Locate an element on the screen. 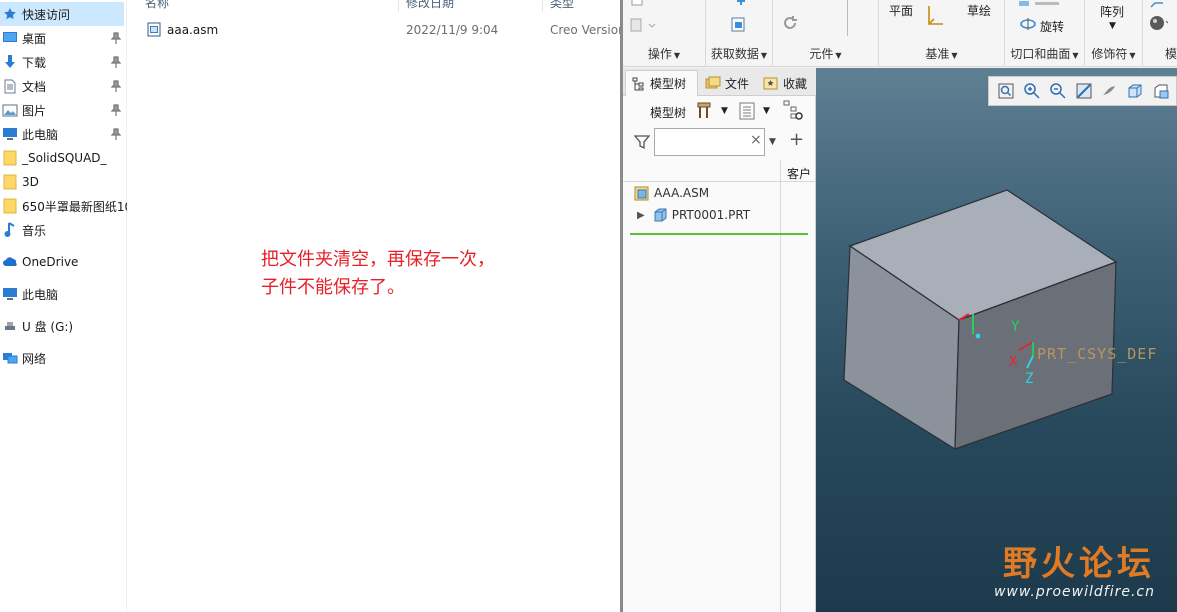 The image size is (1177, 612). tab-favorites: 收藏 is located at coordinates (789, 83).